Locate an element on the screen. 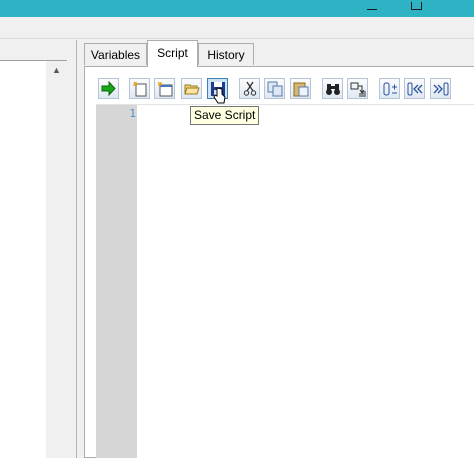 The height and width of the screenshot is (459, 474). new-window-button is located at coordinates (164, 88).